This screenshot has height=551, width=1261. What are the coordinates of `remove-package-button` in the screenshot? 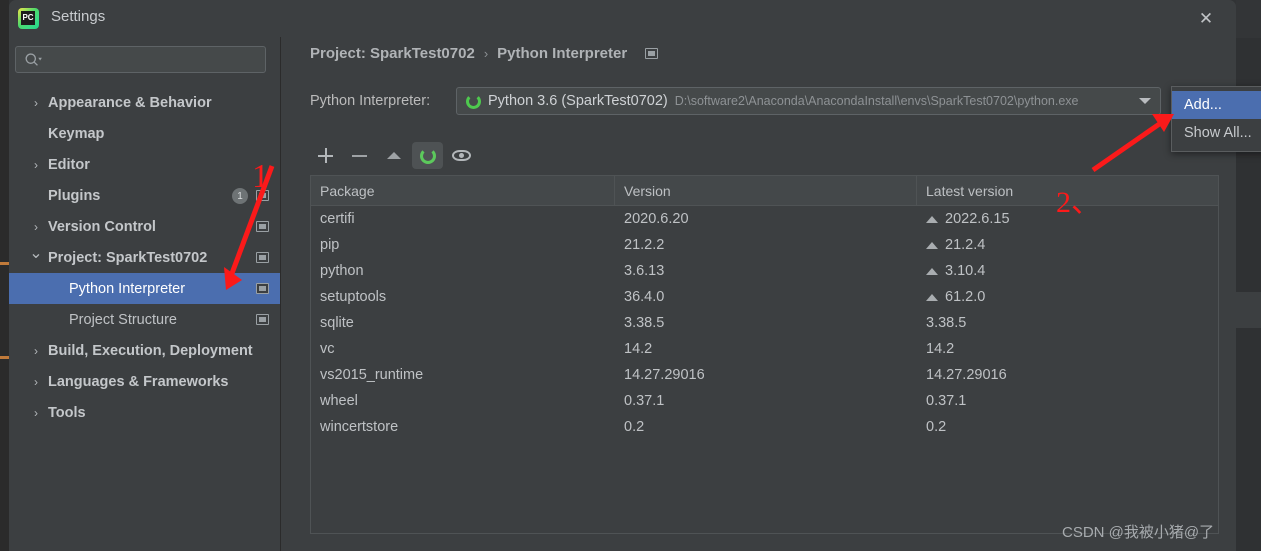 It's located at (359, 155).